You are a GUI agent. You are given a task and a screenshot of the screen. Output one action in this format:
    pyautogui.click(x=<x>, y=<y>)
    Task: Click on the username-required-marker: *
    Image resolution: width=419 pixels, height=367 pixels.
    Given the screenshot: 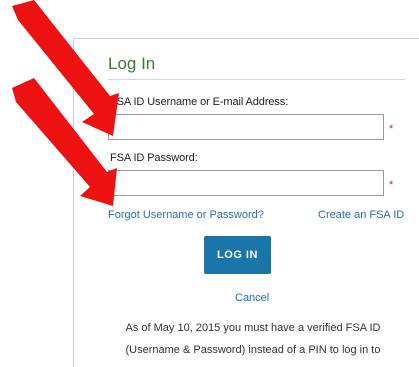 What is the action you would take?
    pyautogui.click(x=391, y=129)
    